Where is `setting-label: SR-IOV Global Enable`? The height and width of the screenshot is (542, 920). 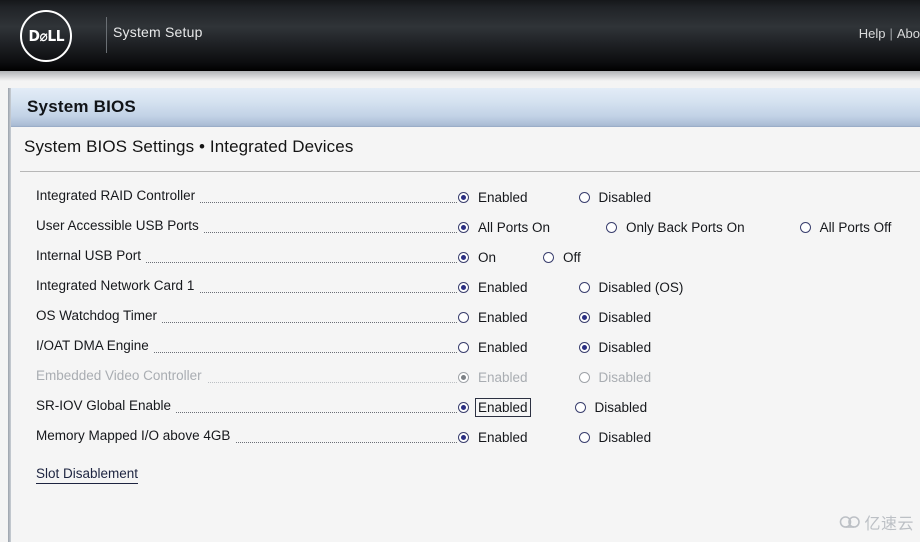 setting-label: SR-IOV Global Enable is located at coordinates (106, 405).